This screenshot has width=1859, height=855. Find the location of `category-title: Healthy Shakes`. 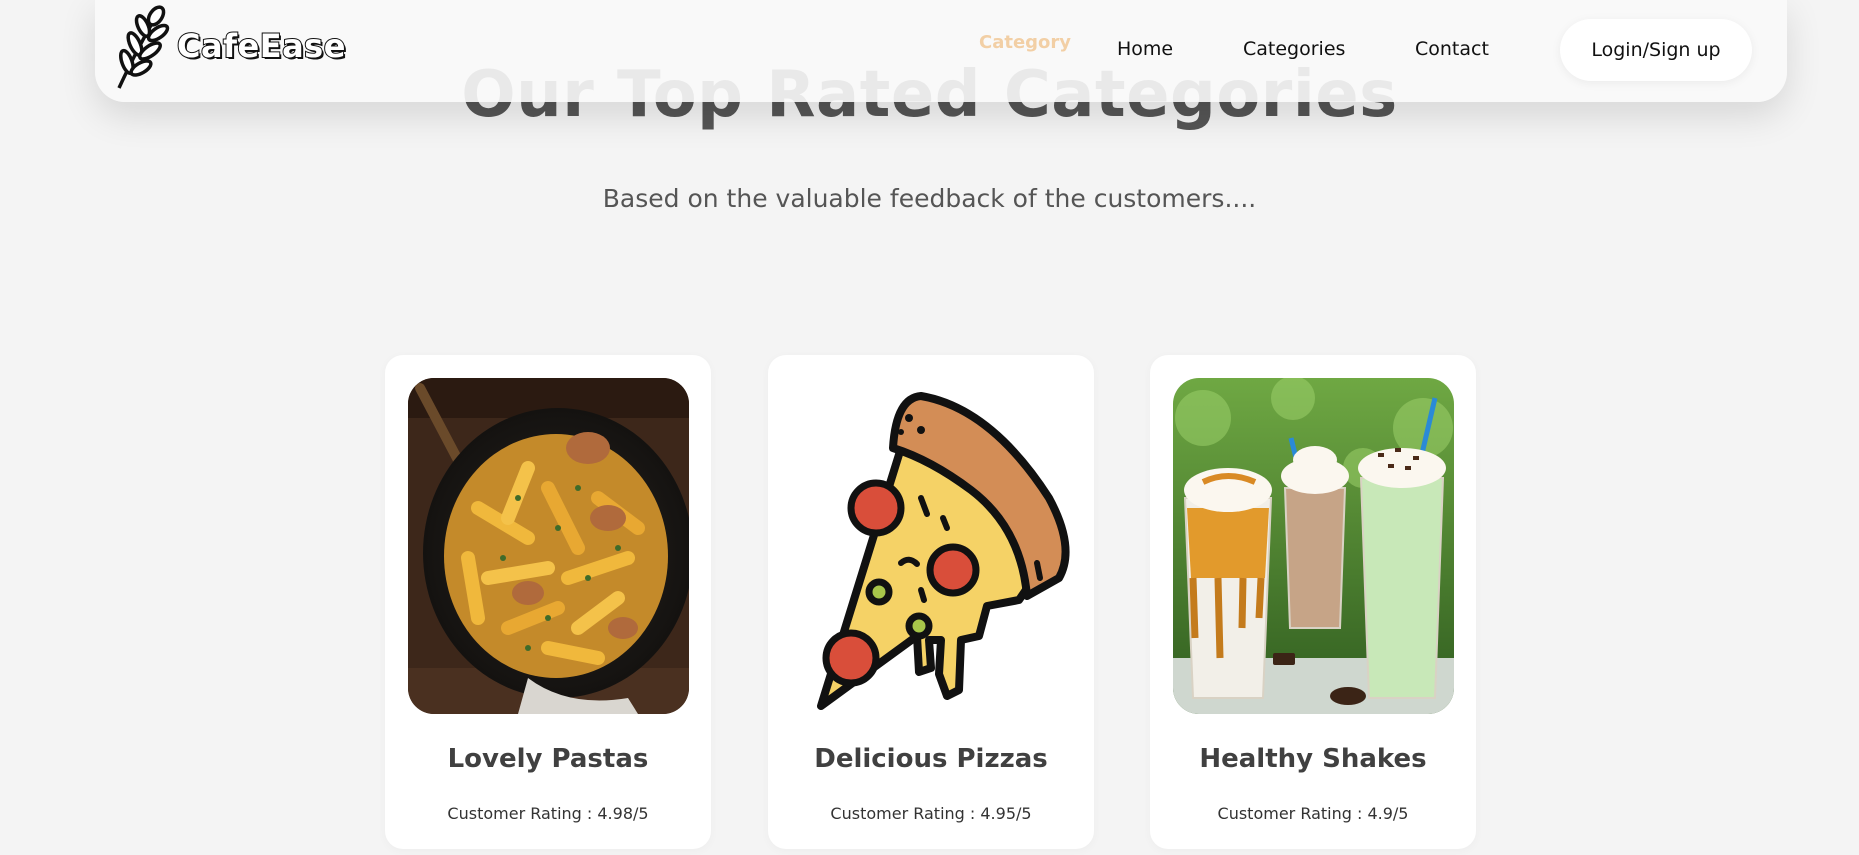

category-title: Healthy Shakes is located at coordinates (1313, 759).